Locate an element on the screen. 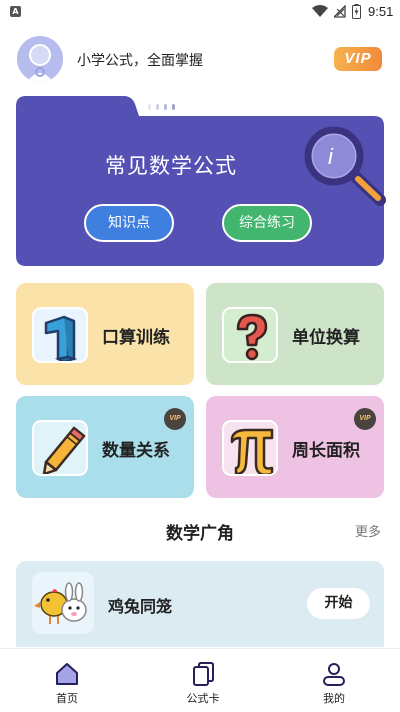 This screenshot has width=400, height=712. card-label: 数量关系 is located at coordinates (136, 451).